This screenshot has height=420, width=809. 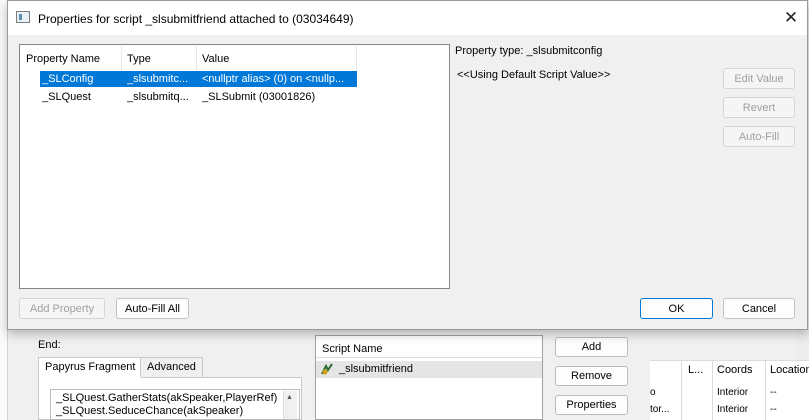 I want to click on auto-fill-button: Auto-Fill, so click(x=759, y=136).